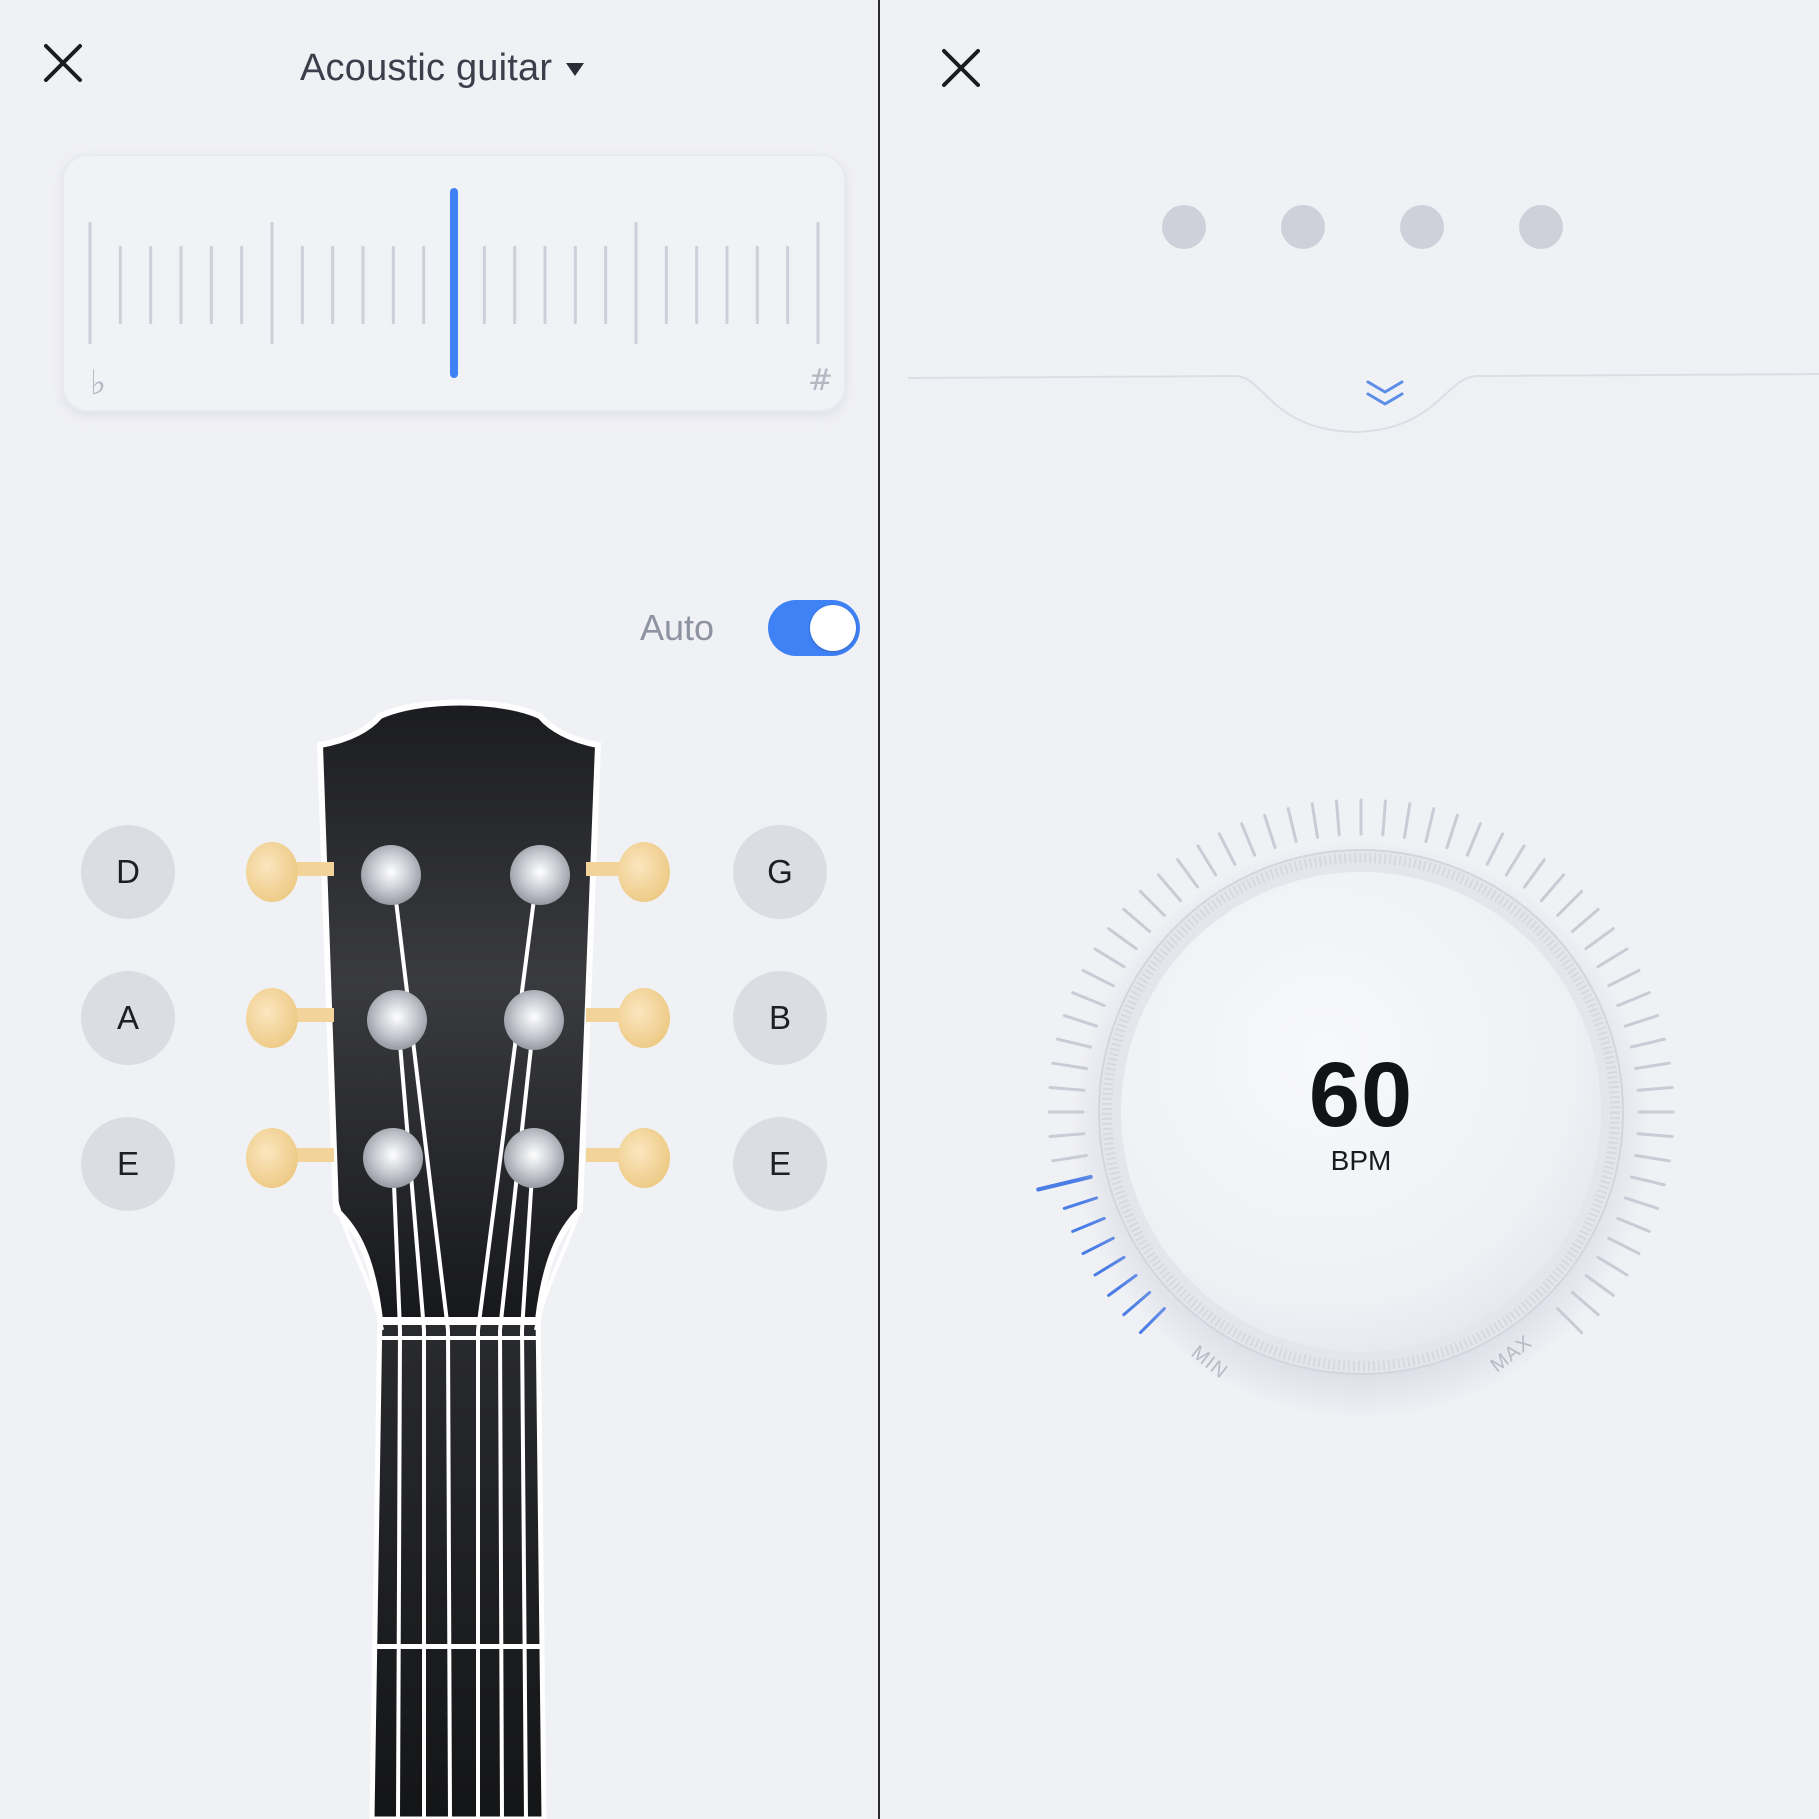  I want to click on metronome-close-button, so click(961, 68).